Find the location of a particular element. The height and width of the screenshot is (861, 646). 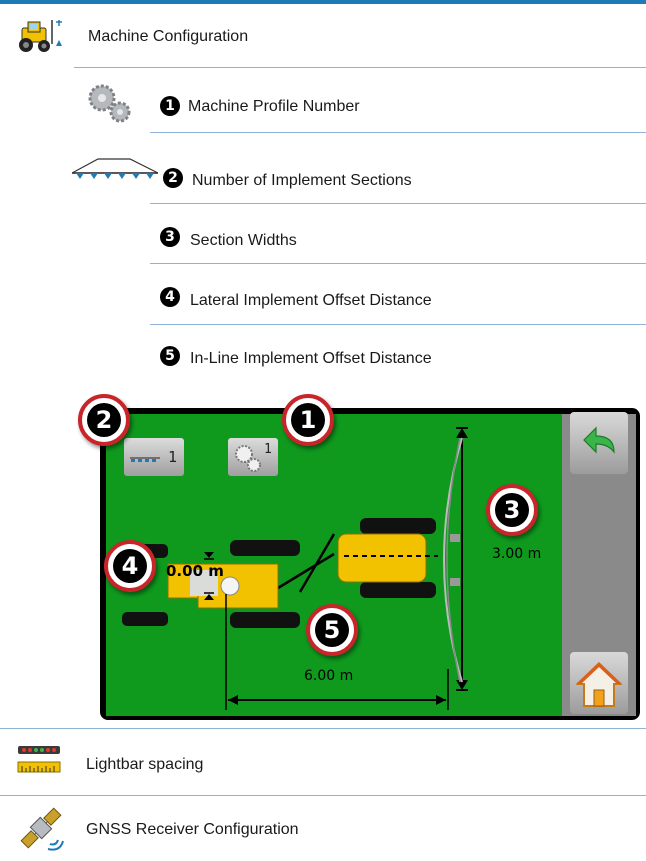

item-number-4: 4 is located at coordinates (170, 297).